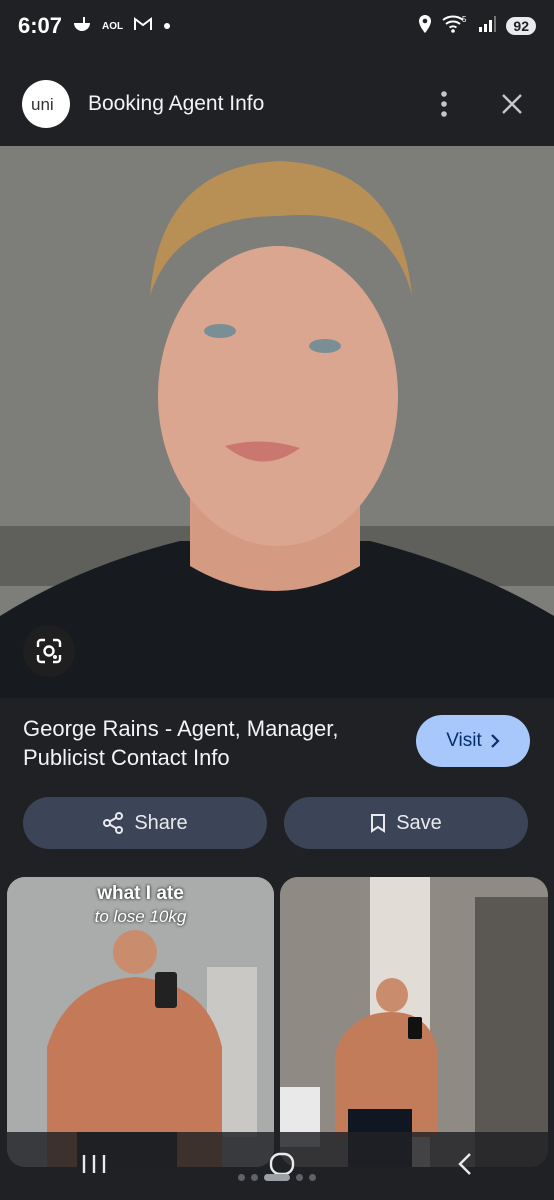 The width and height of the screenshot is (554, 1200). What do you see at coordinates (277, 26) in the screenshot?
I see `status-bar: 6:07 AOL 5 92` at bounding box center [277, 26].